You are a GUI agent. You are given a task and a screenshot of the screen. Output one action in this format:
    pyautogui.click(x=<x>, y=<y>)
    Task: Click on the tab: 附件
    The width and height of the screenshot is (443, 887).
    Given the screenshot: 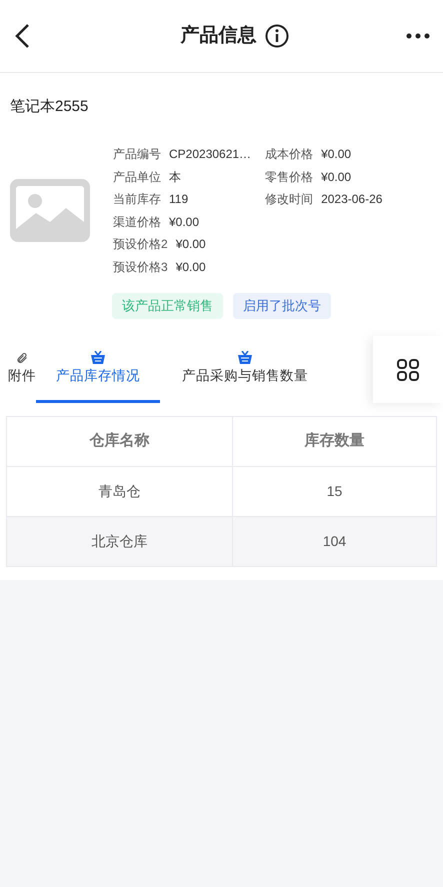 What is the action you would take?
    pyautogui.click(x=22, y=371)
    